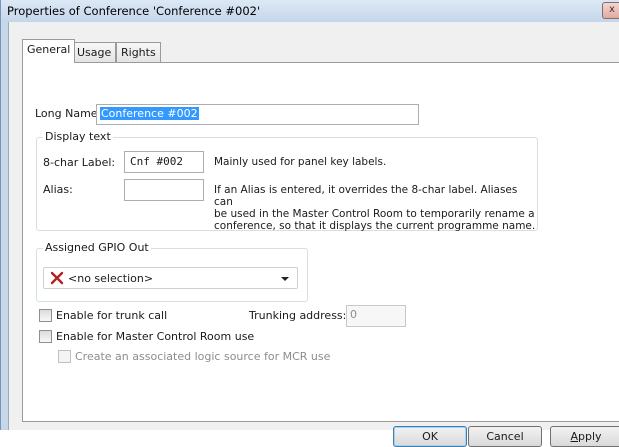 The image size is (619, 447). Describe the element at coordinates (58, 189) in the screenshot. I see `alias-caption: Alias:` at that location.